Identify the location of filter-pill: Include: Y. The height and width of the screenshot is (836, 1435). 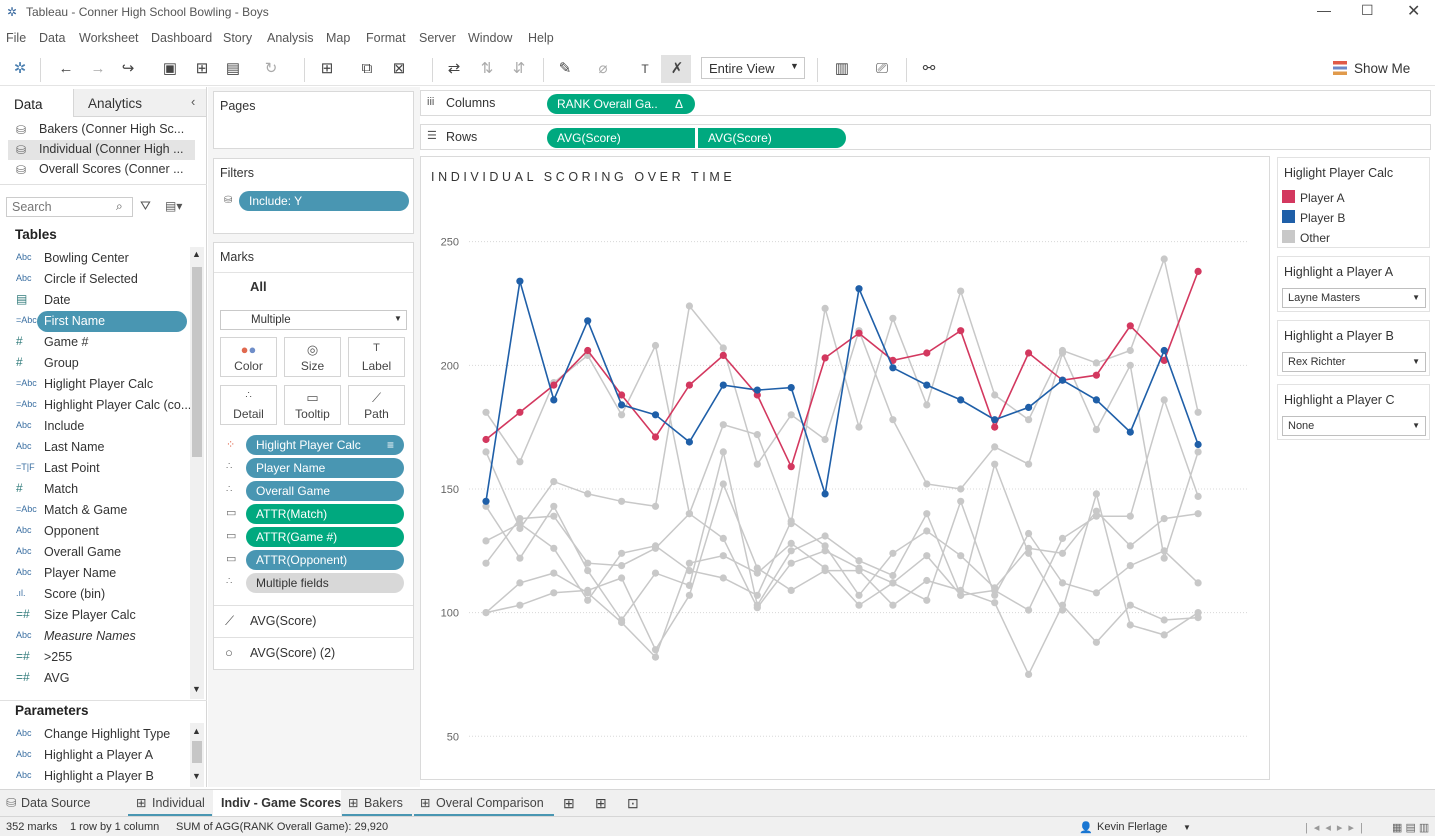
(324, 201).